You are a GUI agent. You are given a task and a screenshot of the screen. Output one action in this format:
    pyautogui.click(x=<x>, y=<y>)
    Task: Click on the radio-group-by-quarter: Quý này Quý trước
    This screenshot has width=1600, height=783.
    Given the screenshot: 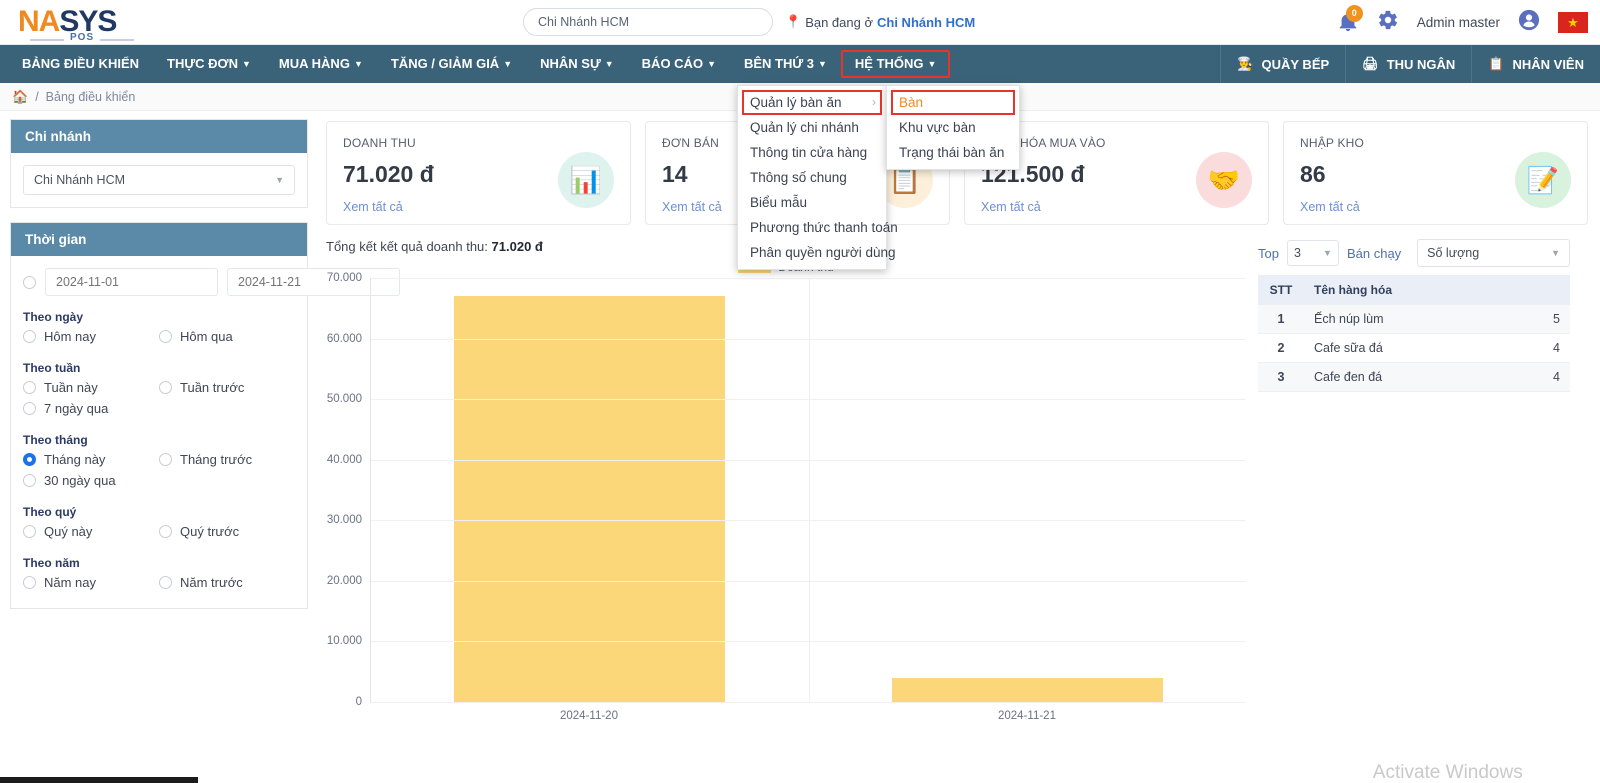 What is the action you would take?
    pyautogui.click(x=159, y=534)
    